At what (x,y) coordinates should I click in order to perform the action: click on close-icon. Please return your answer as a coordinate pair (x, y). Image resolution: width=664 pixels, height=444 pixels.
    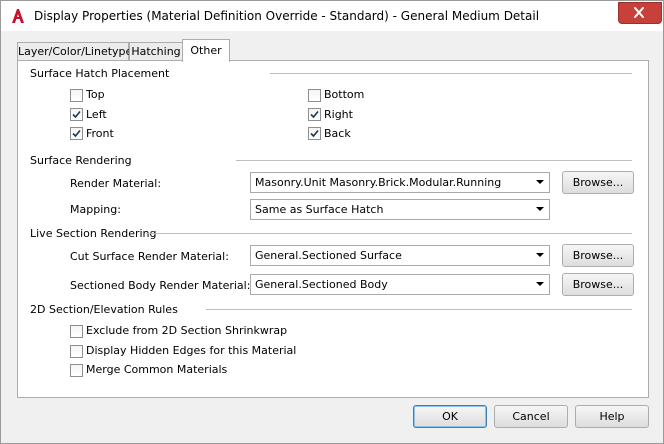
    Looking at the image, I should click on (639, 12).